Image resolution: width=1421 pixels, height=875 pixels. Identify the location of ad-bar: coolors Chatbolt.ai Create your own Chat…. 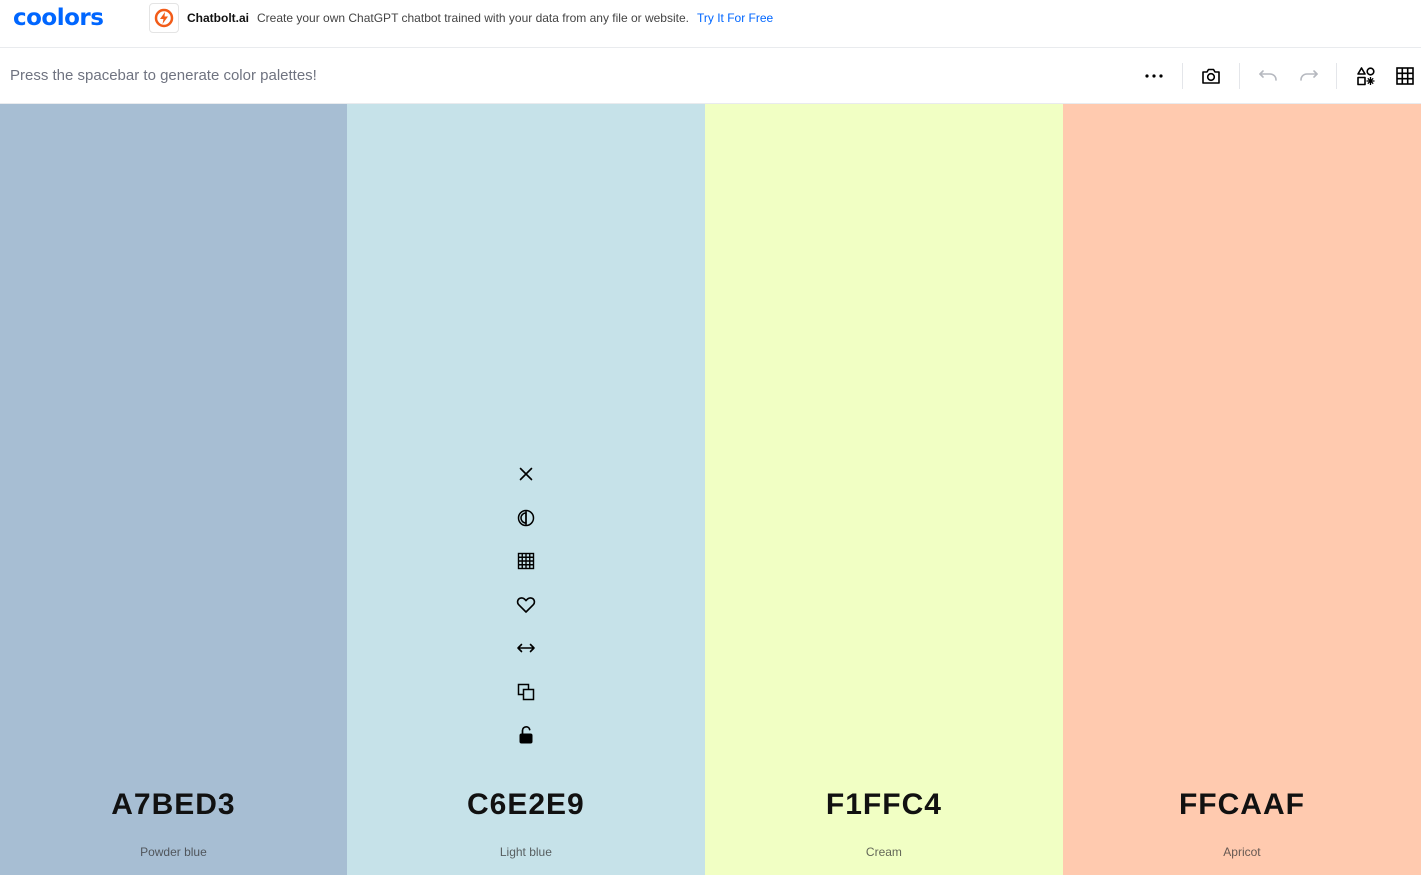
(710, 24).